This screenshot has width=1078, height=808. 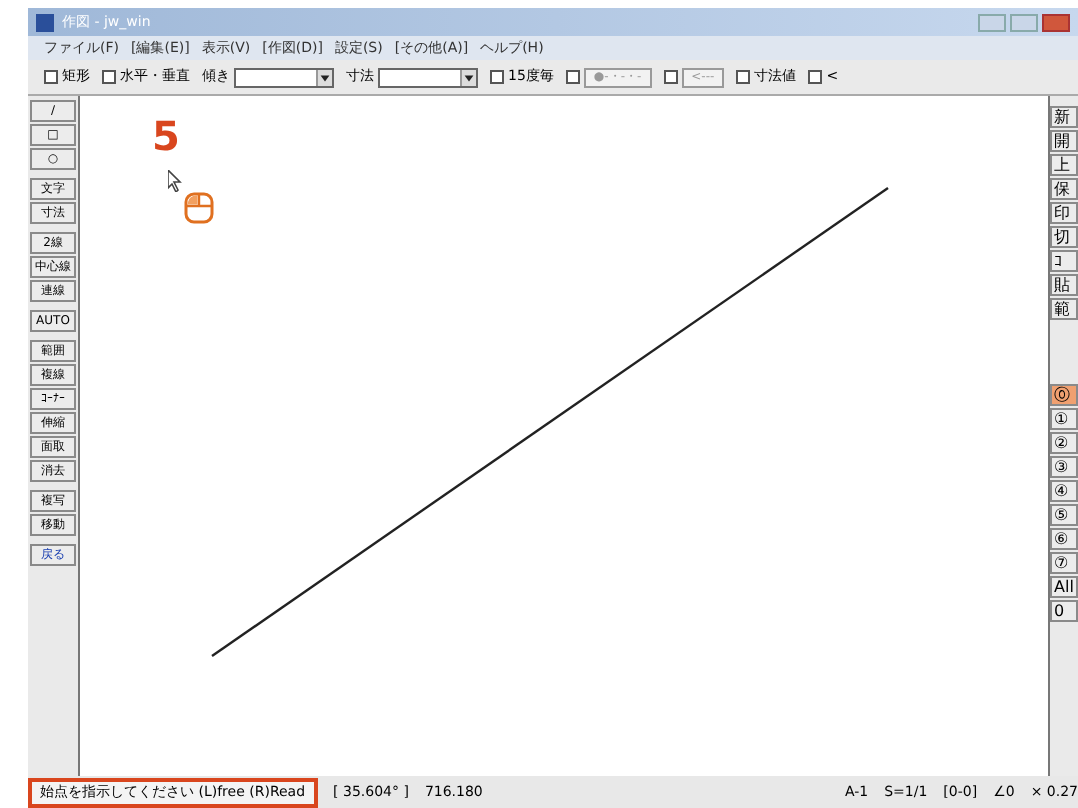 What do you see at coordinates (1064, 261) in the screenshot?
I see `tool-button: ｺ` at bounding box center [1064, 261].